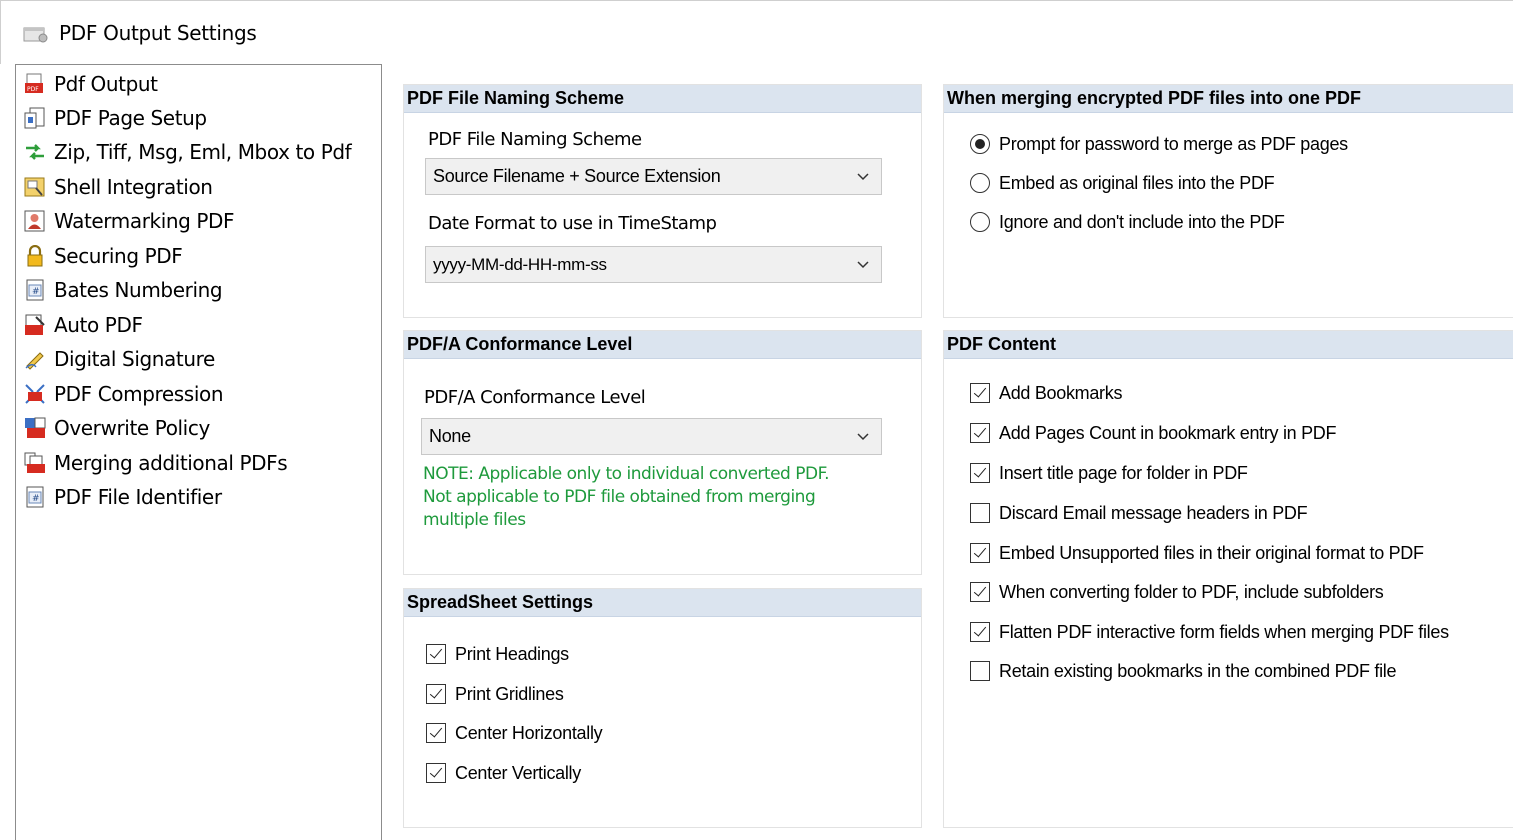 The height and width of the screenshot is (840, 1513). Describe the element at coordinates (123, 290) in the screenshot. I see `nav-item-bates-numbering: # Bates Numbering` at that location.